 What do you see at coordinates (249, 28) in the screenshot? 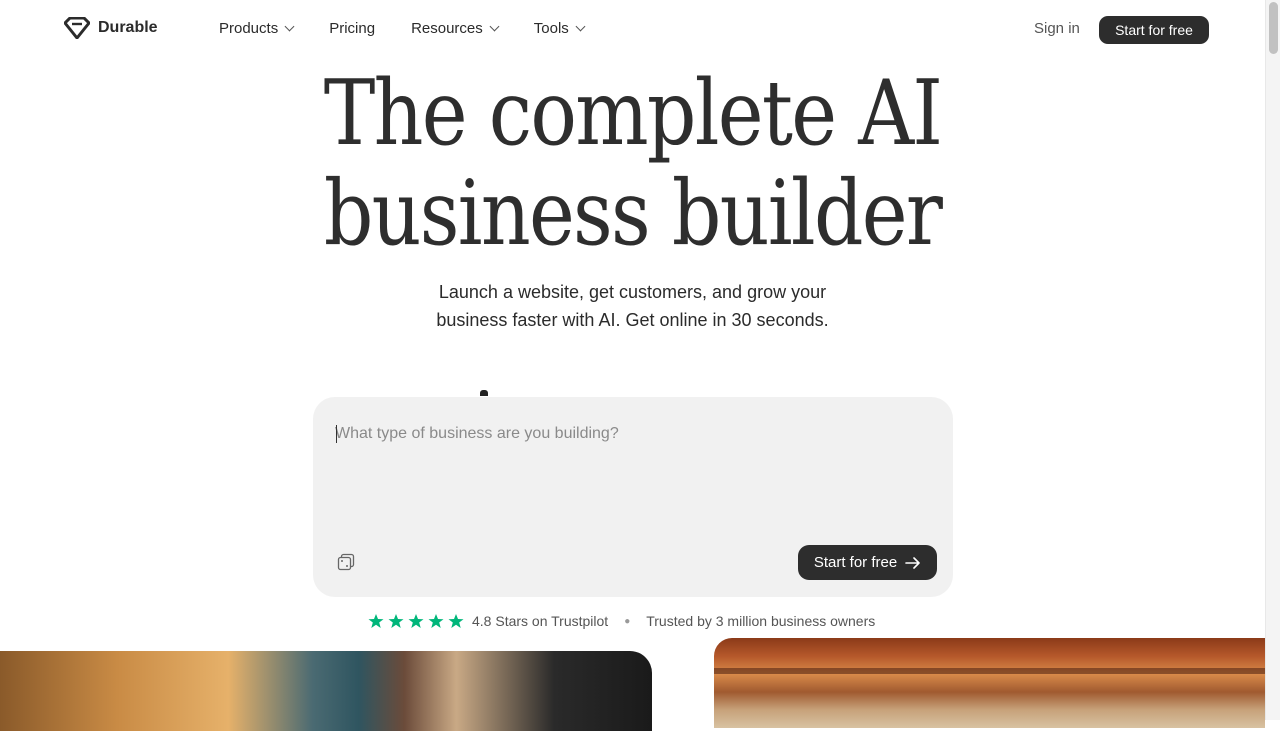
I see `nav-products-label: Products` at bounding box center [249, 28].